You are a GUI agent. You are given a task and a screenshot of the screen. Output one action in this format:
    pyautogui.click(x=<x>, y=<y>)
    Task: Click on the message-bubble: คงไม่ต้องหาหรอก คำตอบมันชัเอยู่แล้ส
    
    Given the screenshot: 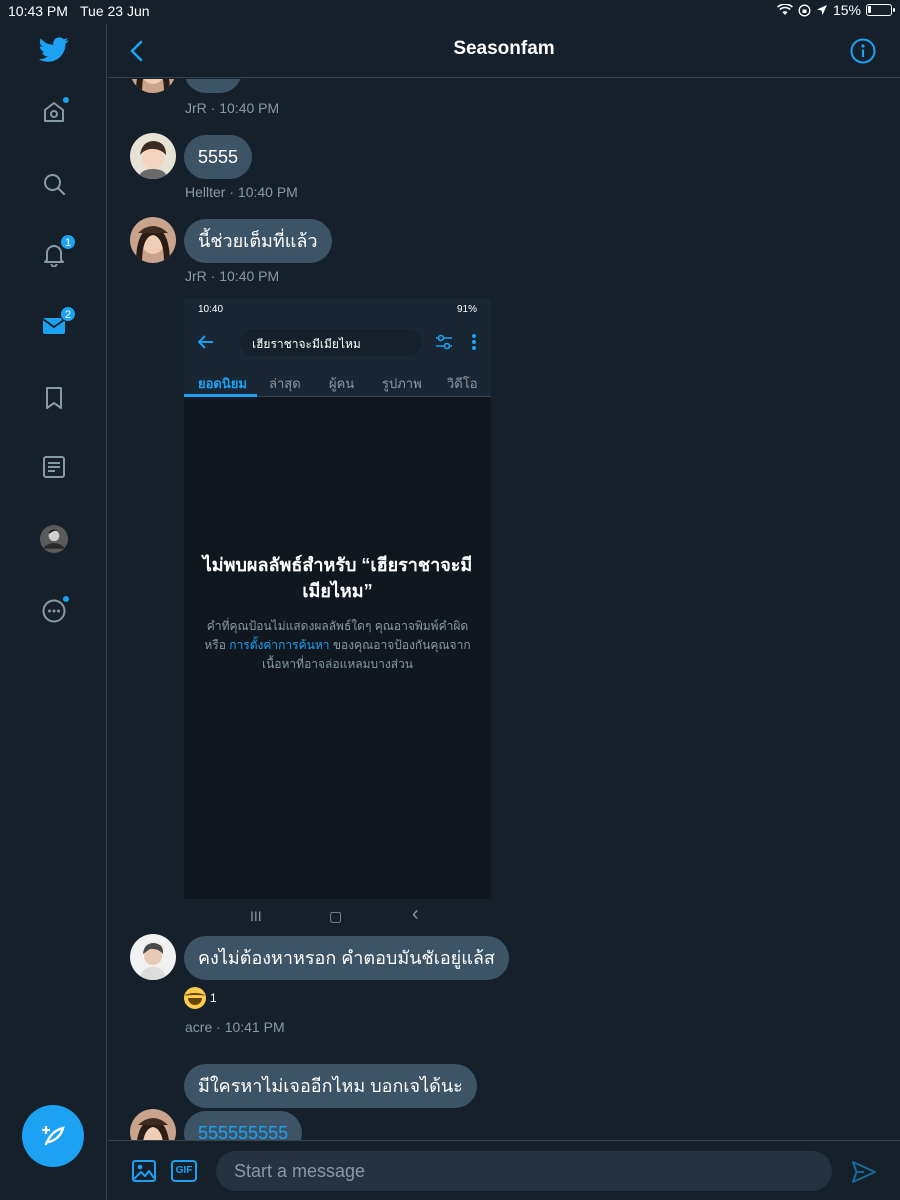 What is the action you would take?
    pyautogui.click(x=346, y=958)
    